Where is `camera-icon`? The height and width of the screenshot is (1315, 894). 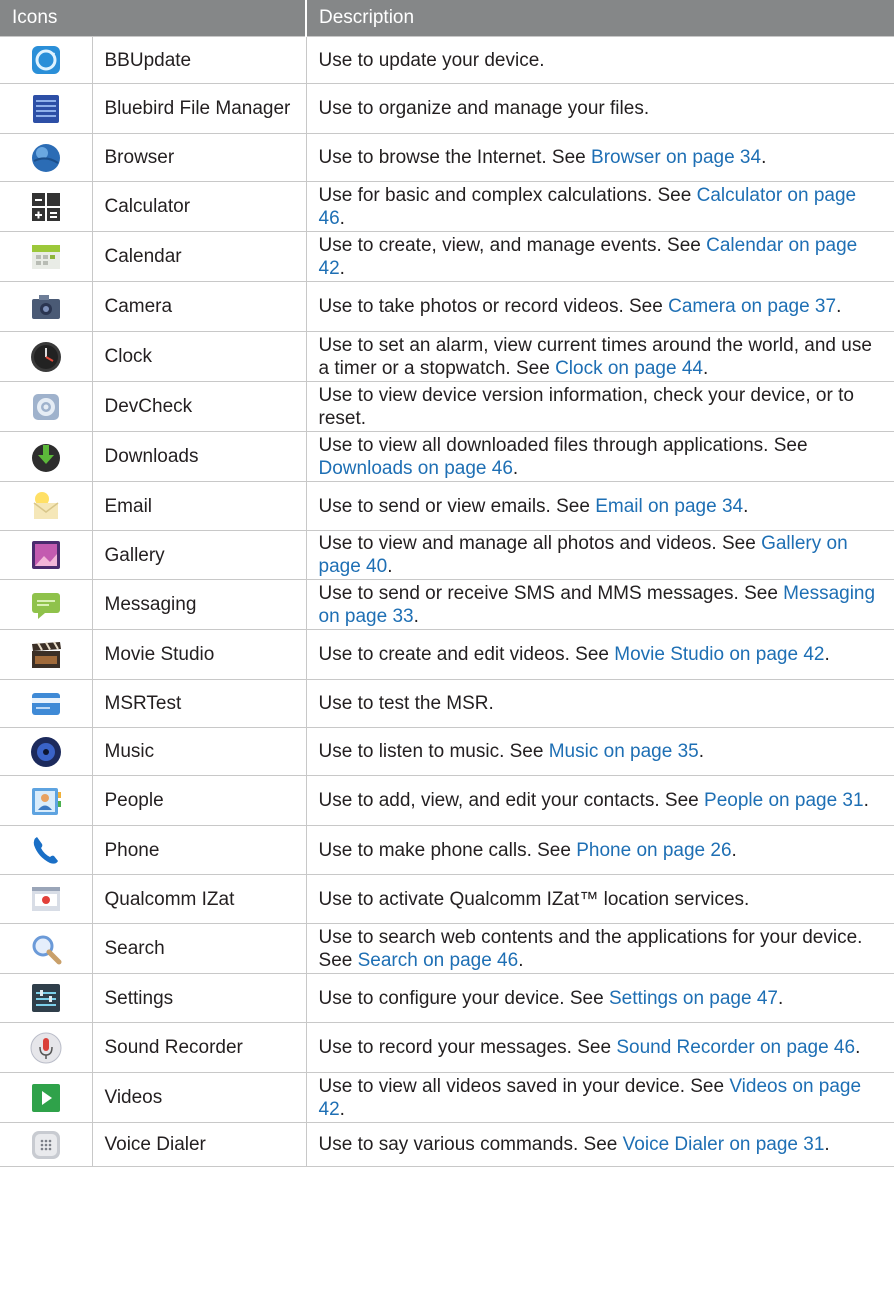
camera-icon is located at coordinates (46, 307).